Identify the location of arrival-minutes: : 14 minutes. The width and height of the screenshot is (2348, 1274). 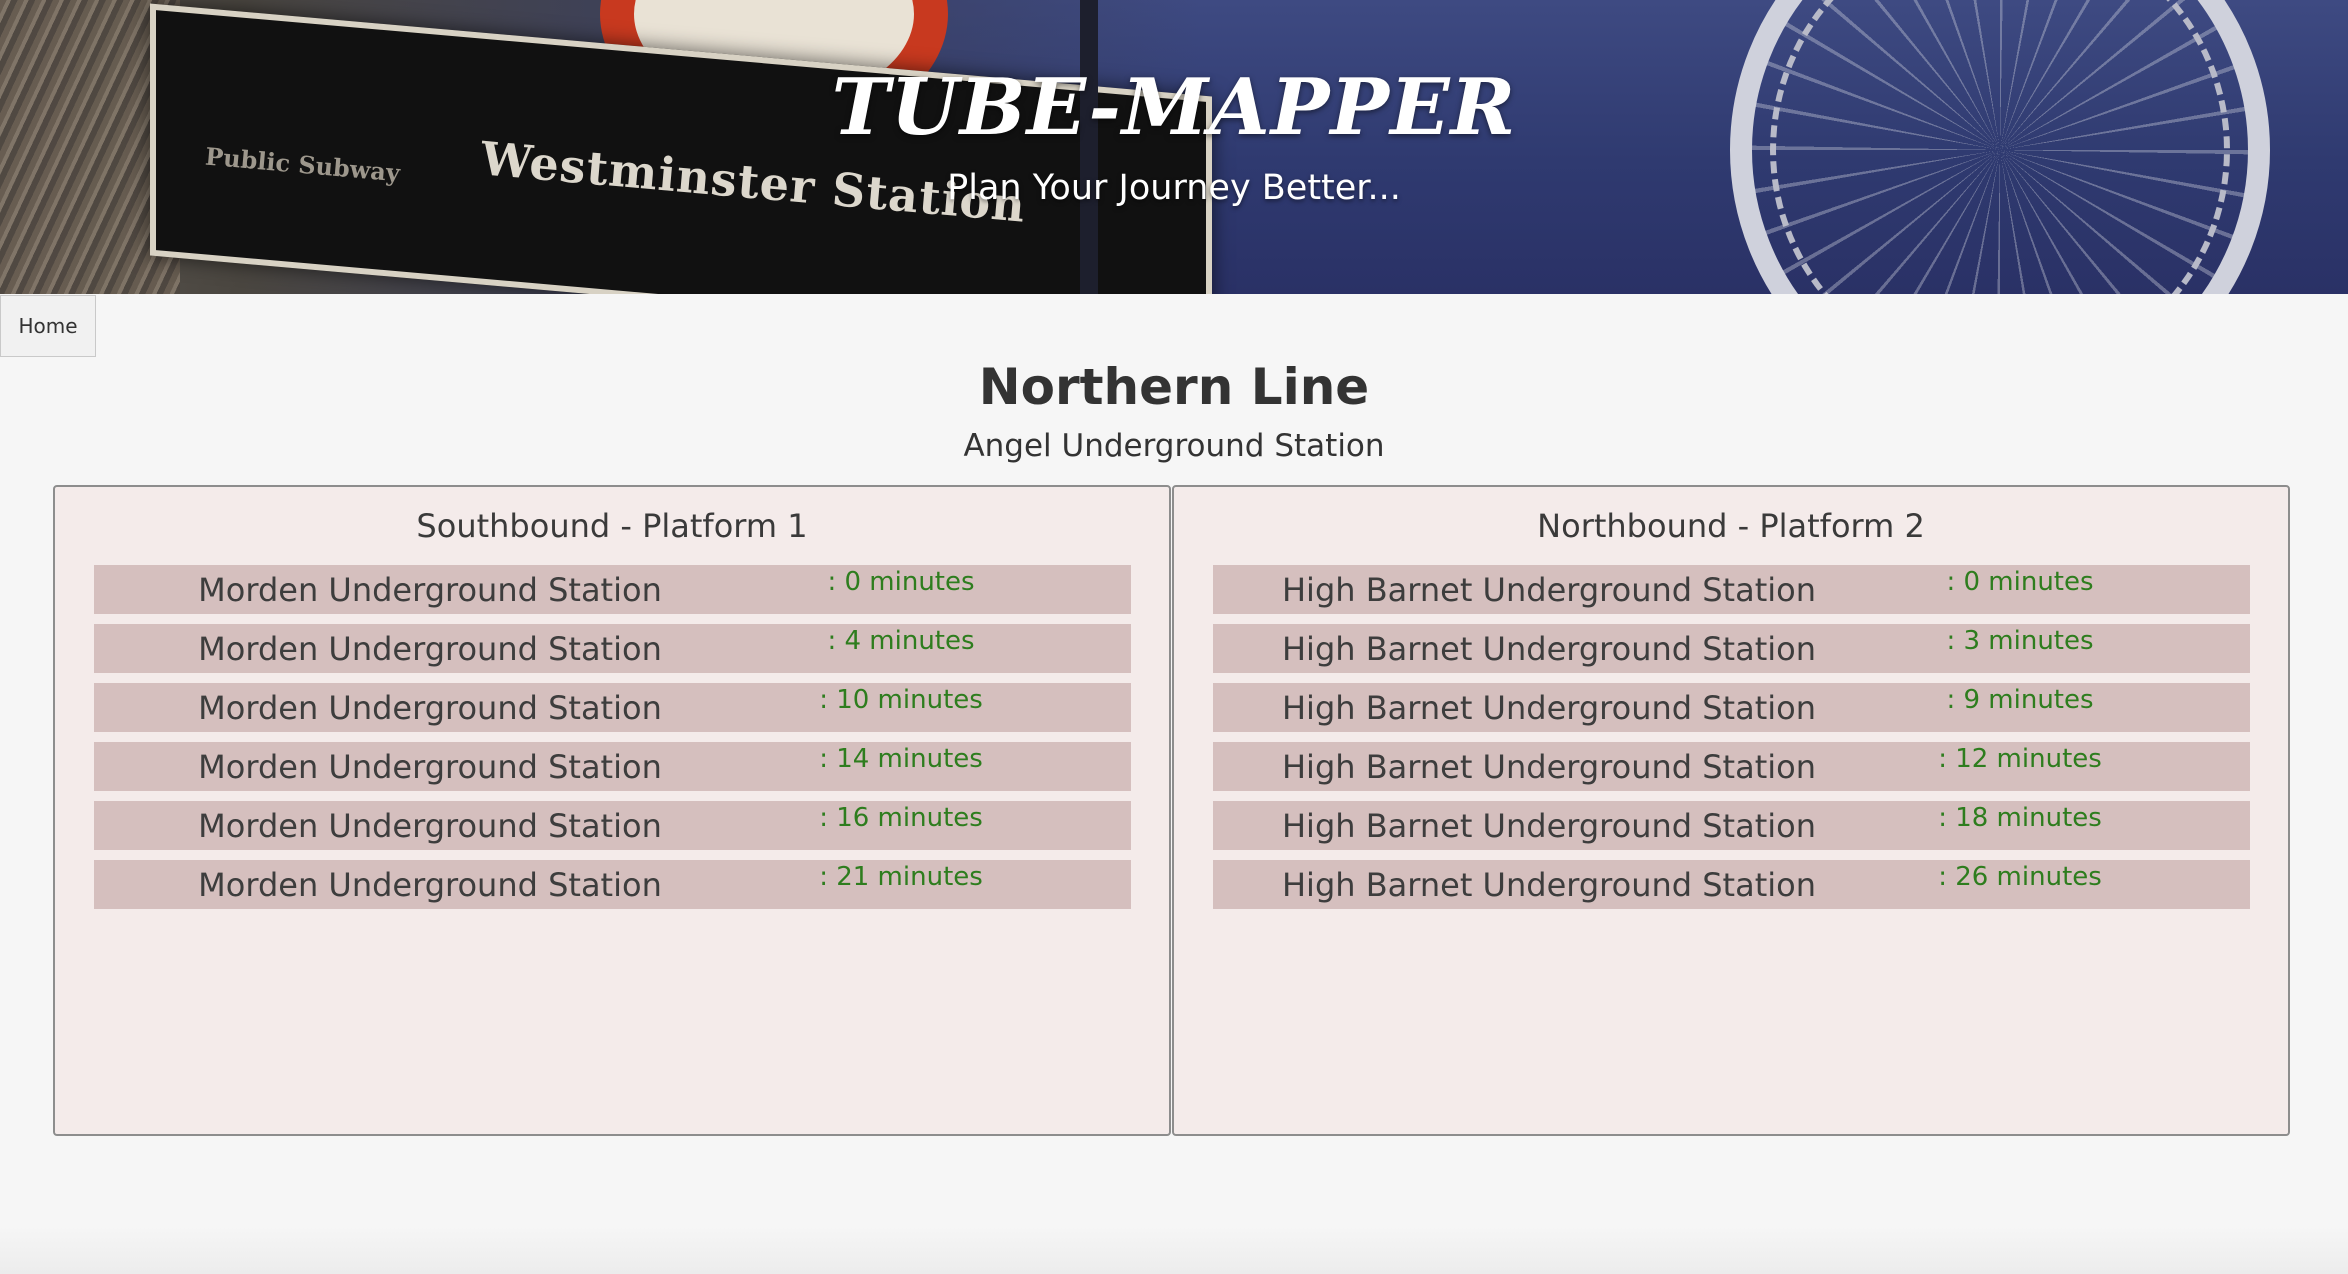
(901, 759).